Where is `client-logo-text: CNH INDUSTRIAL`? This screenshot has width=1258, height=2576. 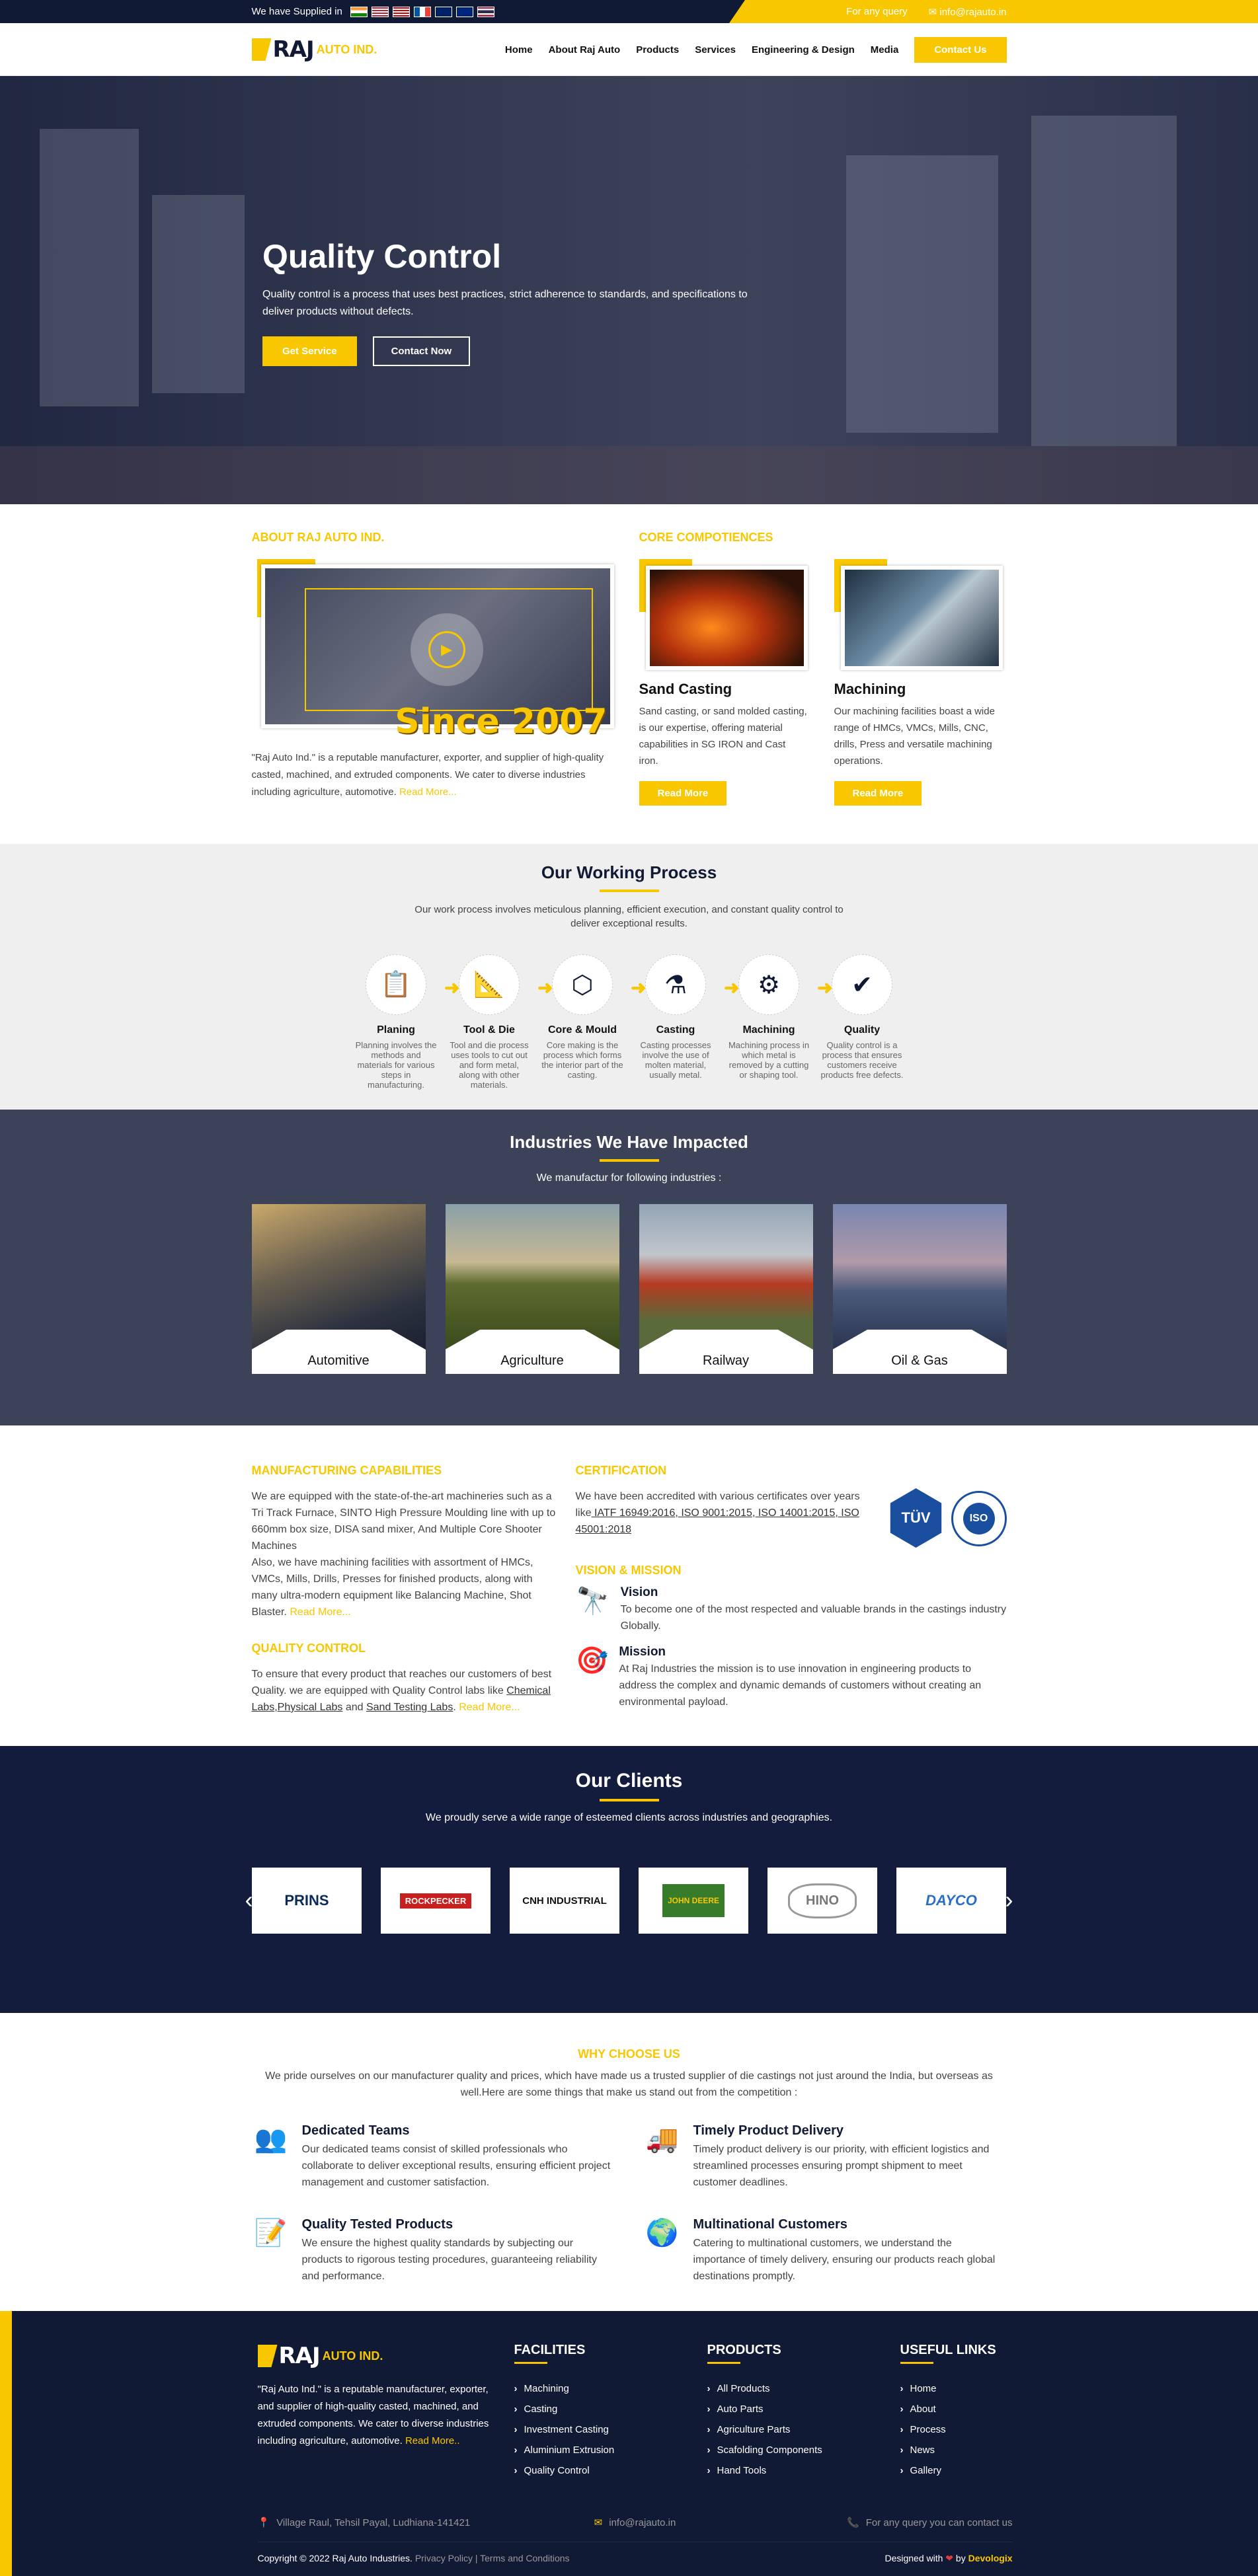 client-logo-text: CNH INDUSTRIAL is located at coordinates (564, 1901).